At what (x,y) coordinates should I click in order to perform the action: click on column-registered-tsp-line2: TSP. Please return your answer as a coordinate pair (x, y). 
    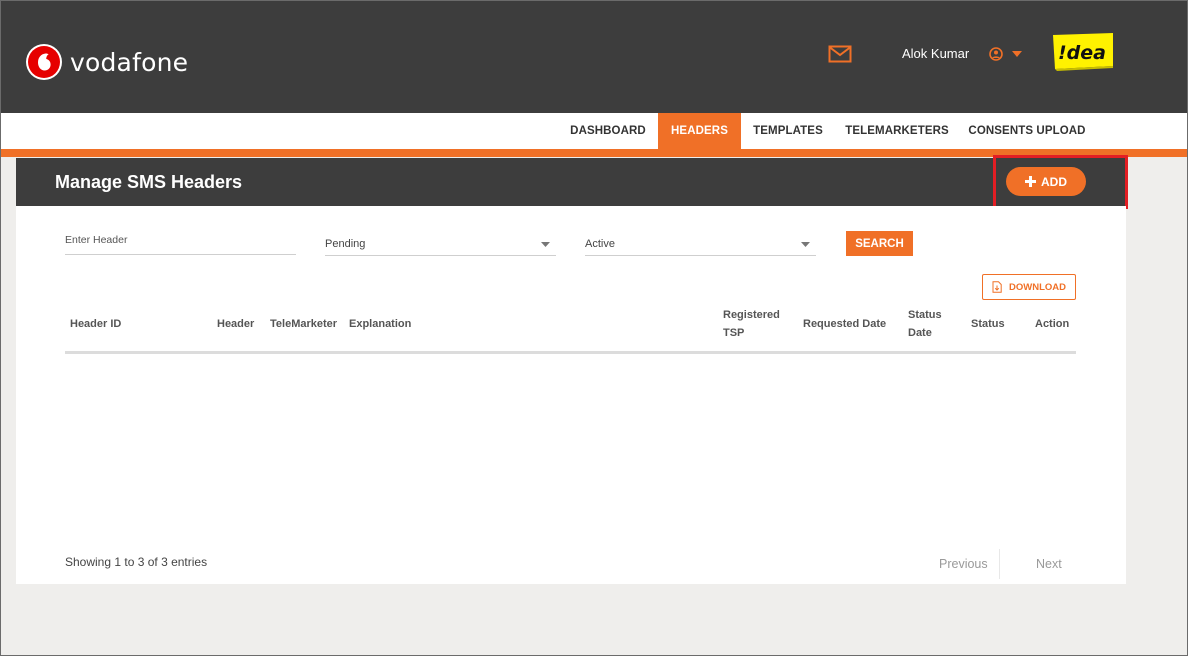
    Looking at the image, I should click on (734, 333).